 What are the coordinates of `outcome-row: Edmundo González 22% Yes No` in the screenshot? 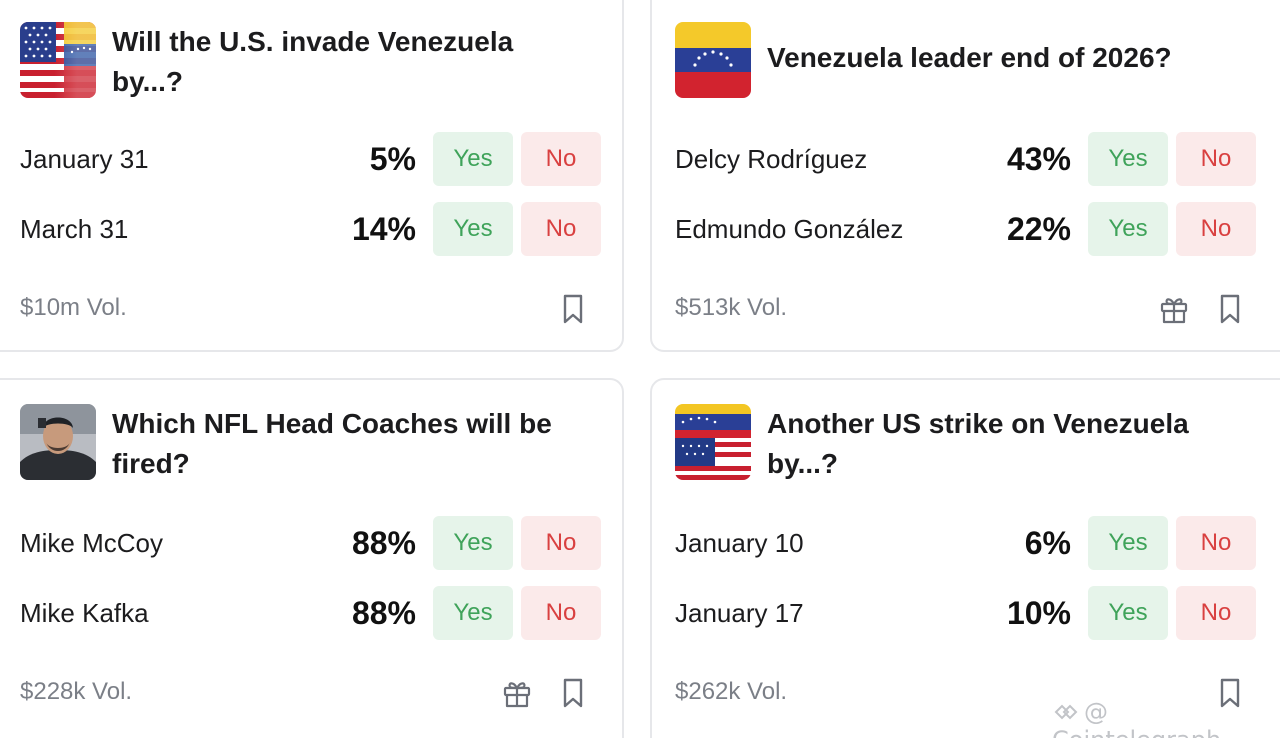 It's located at (966, 229).